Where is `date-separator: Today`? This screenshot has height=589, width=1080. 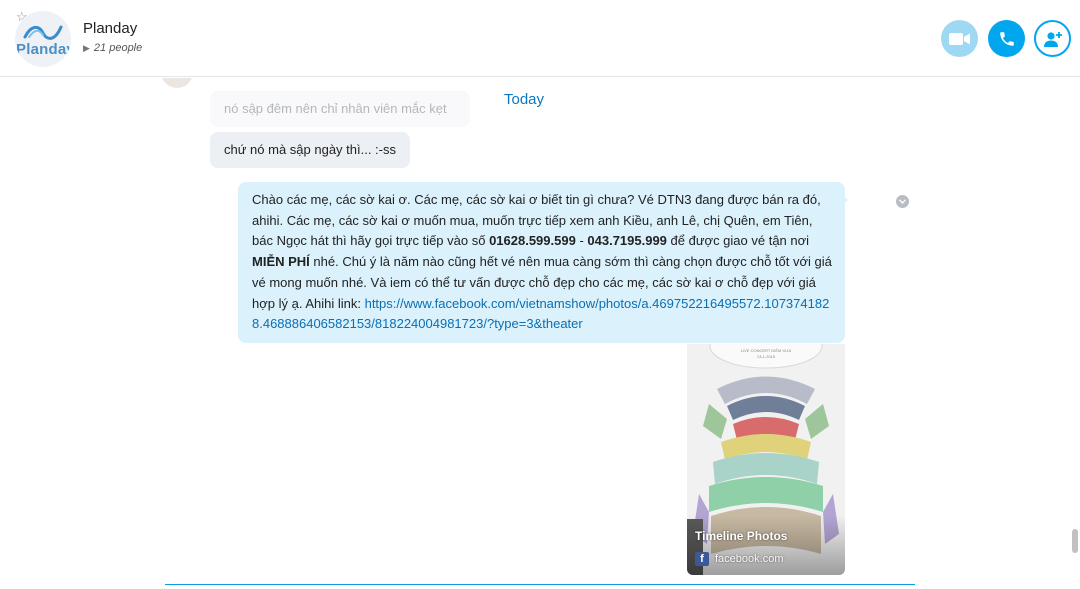
date-separator: Today is located at coordinates (524, 99).